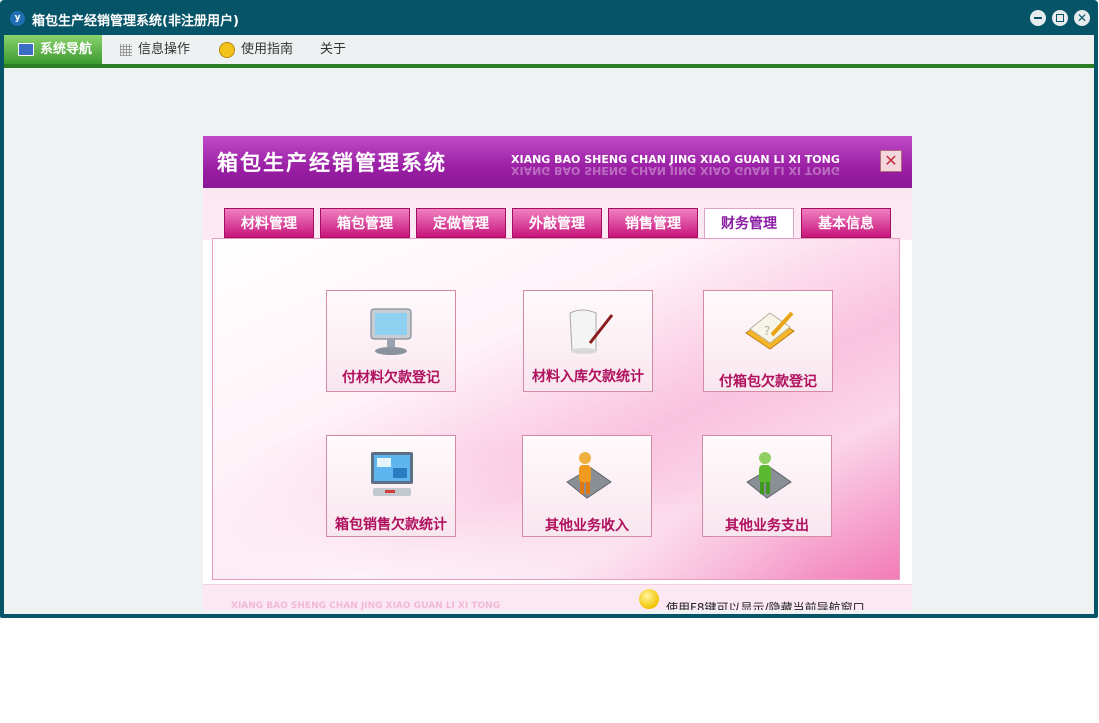  What do you see at coordinates (891, 161) in the screenshot?
I see `close-icon: ✕` at bounding box center [891, 161].